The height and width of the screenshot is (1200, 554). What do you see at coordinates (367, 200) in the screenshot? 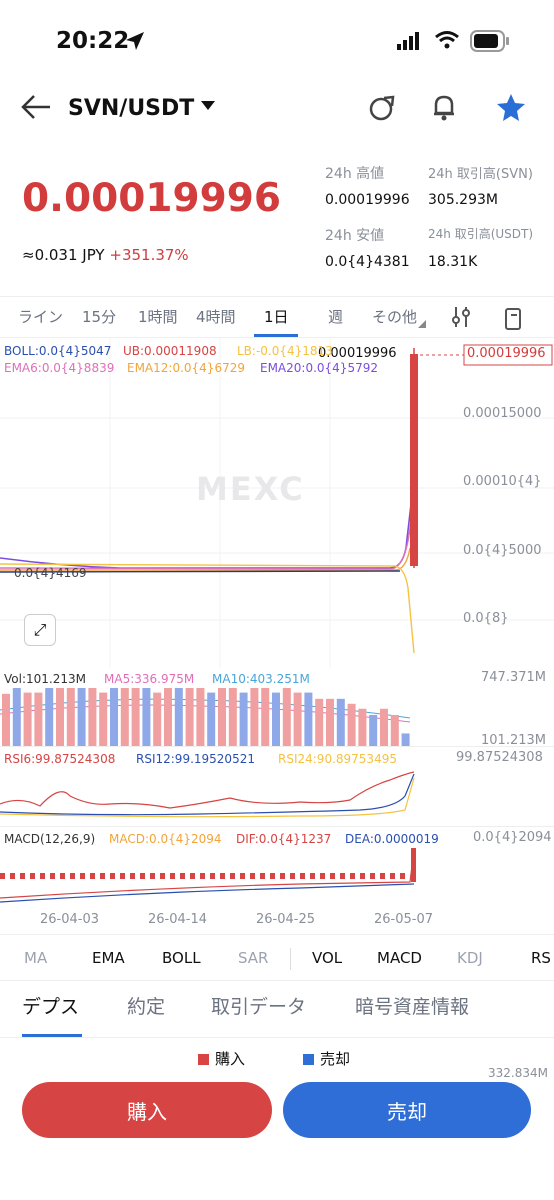
I see `high-value: 0.00019996` at bounding box center [367, 200].